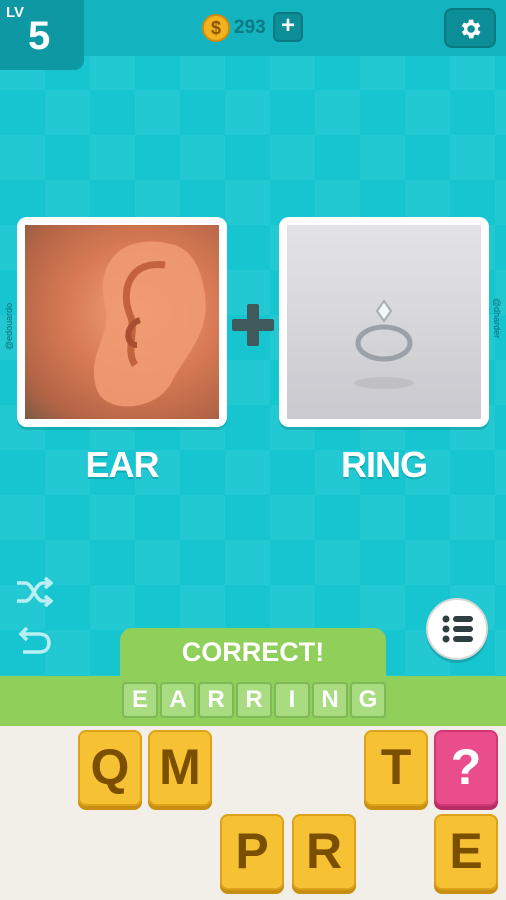 This screenshot has width=506, height=900. I want to click on left-word-label: EAR, so click(122, 464).